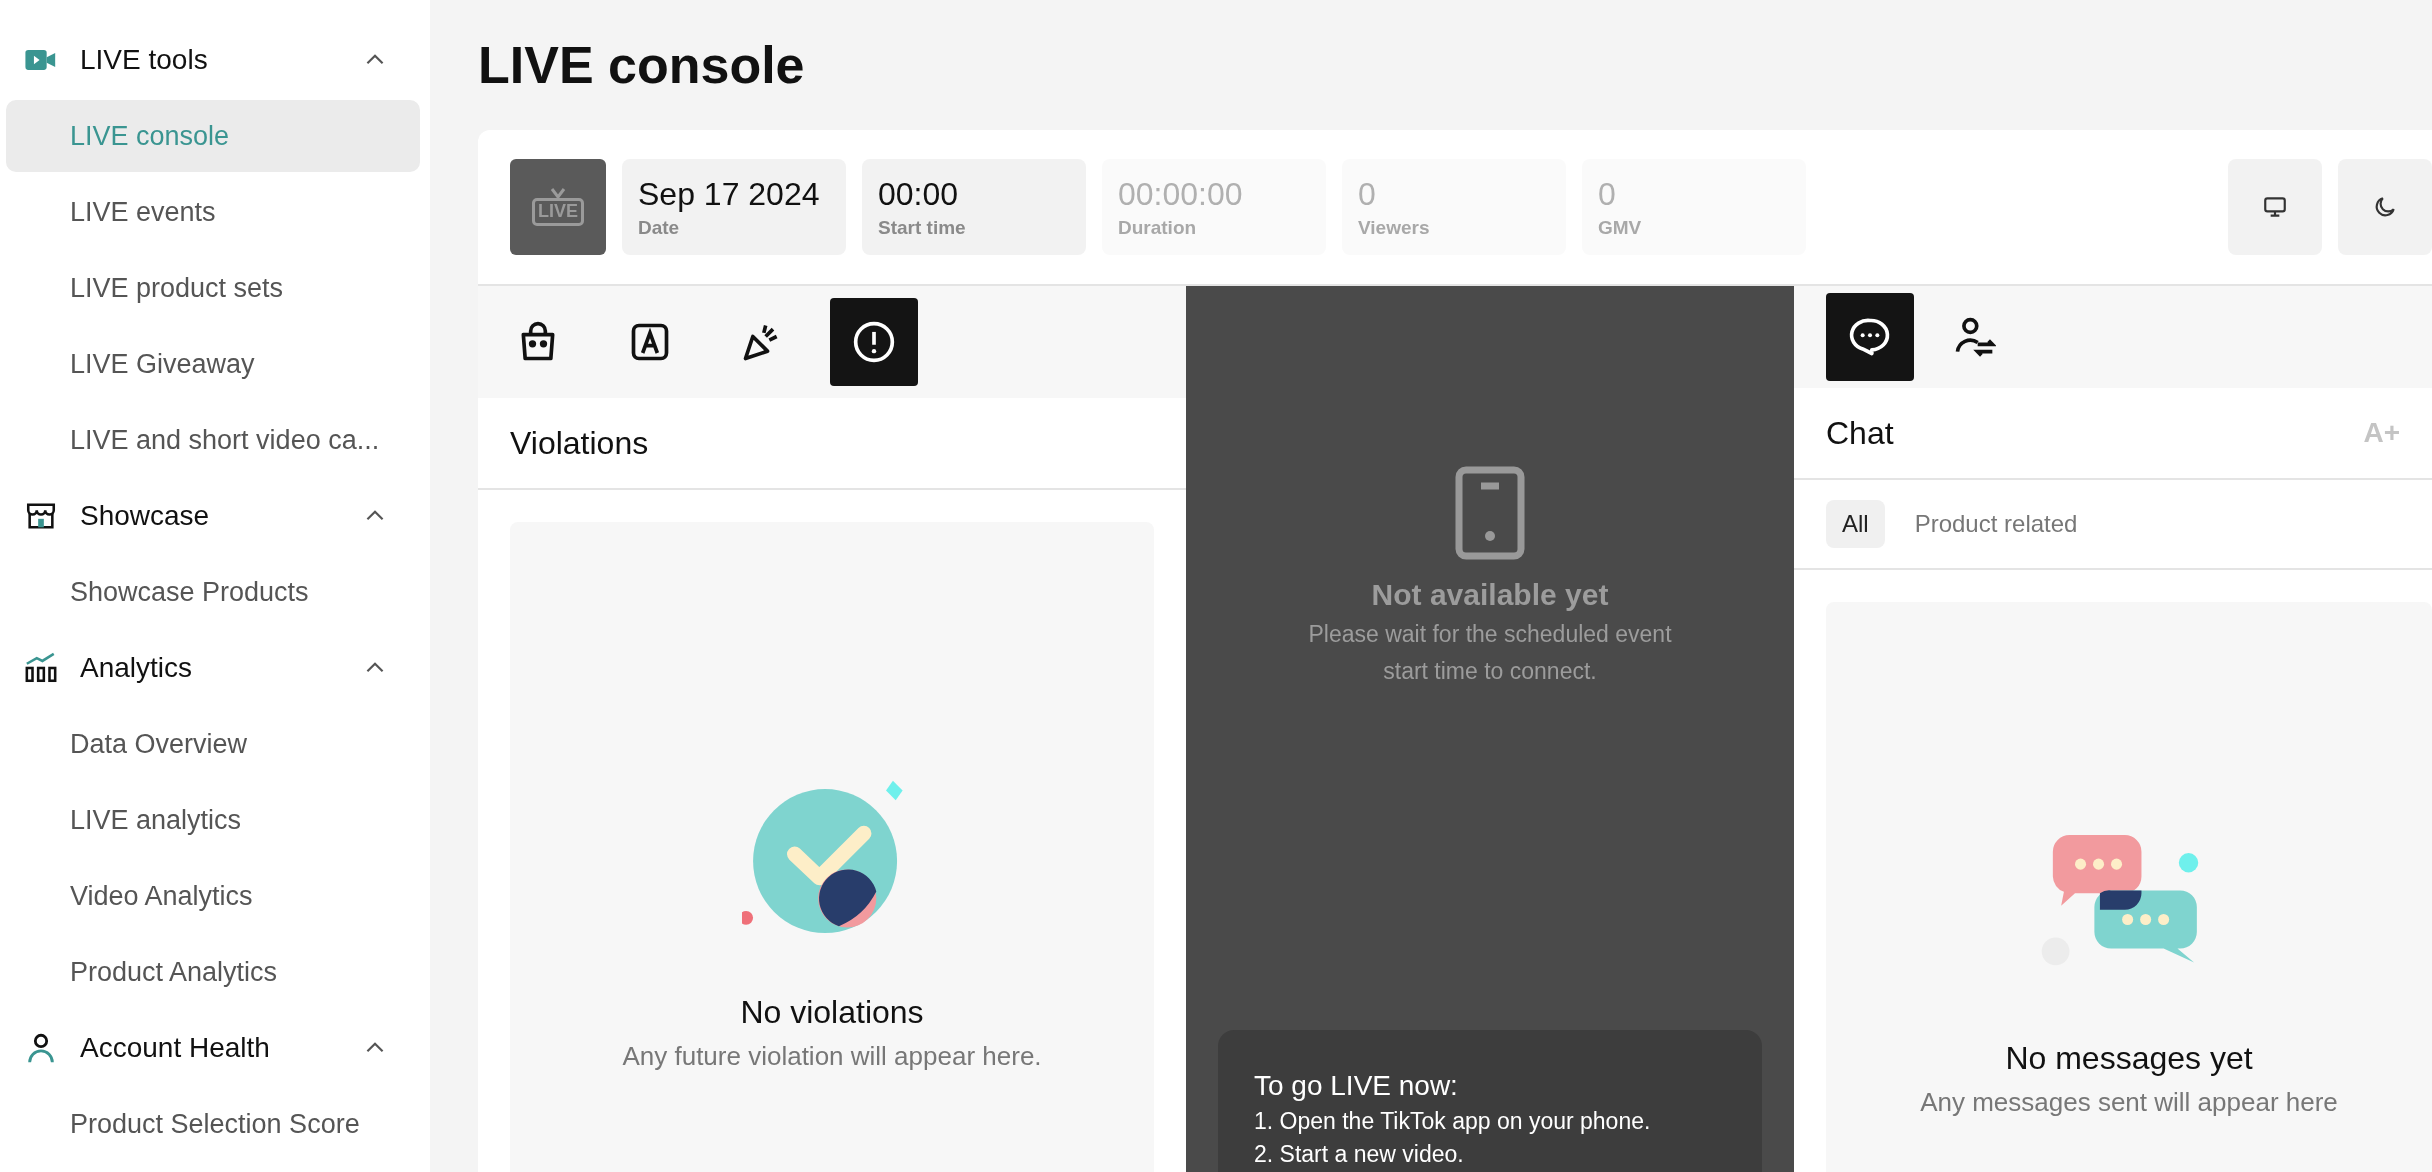 The width and height of the screenshot is (2432, 1172). Describe the element at coordinates (213, 744) in the screenshot. I see `sidebar-item: Data Overview` at that location.